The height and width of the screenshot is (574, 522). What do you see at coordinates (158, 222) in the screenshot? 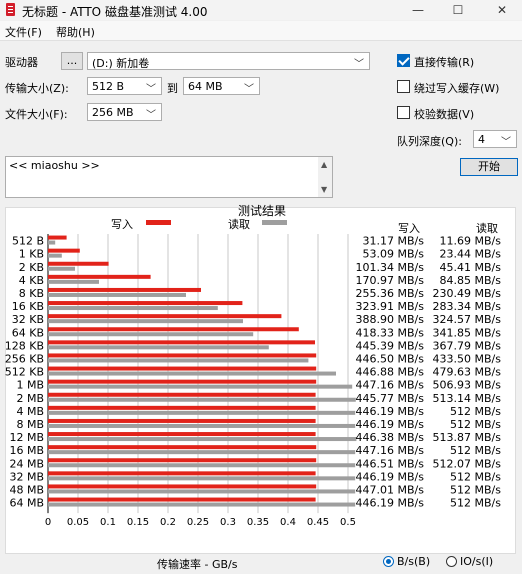
I see `legend-write-swatch` at bounding box center [158, 222].